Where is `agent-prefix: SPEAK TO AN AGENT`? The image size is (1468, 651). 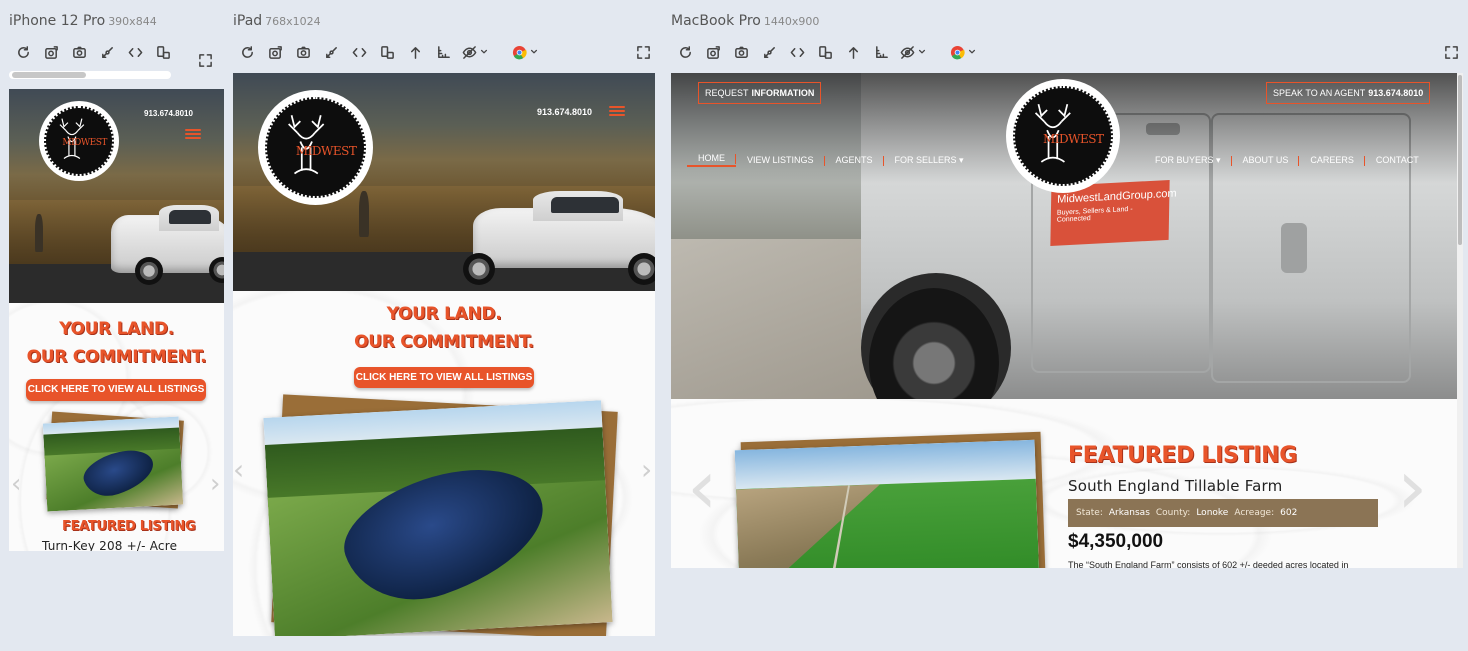
agent-prefix: SPEAK TO AN AGENT is located at coordinates (1319, 93).